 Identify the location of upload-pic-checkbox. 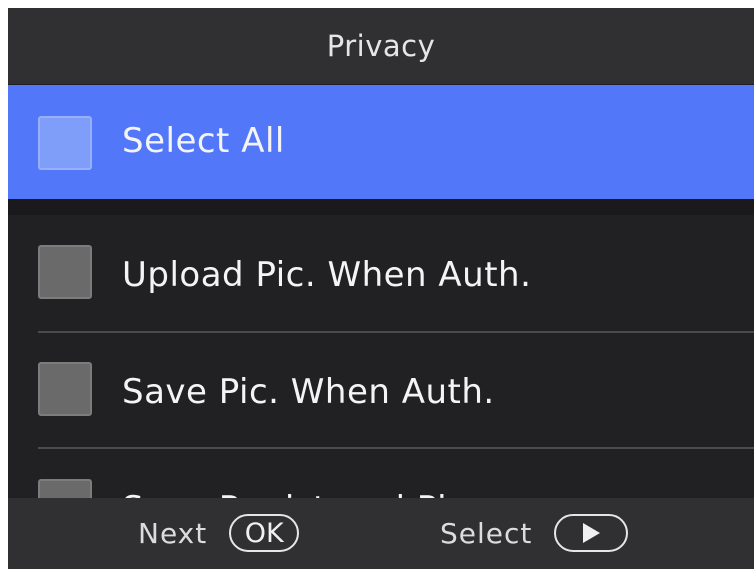
(65, 272).